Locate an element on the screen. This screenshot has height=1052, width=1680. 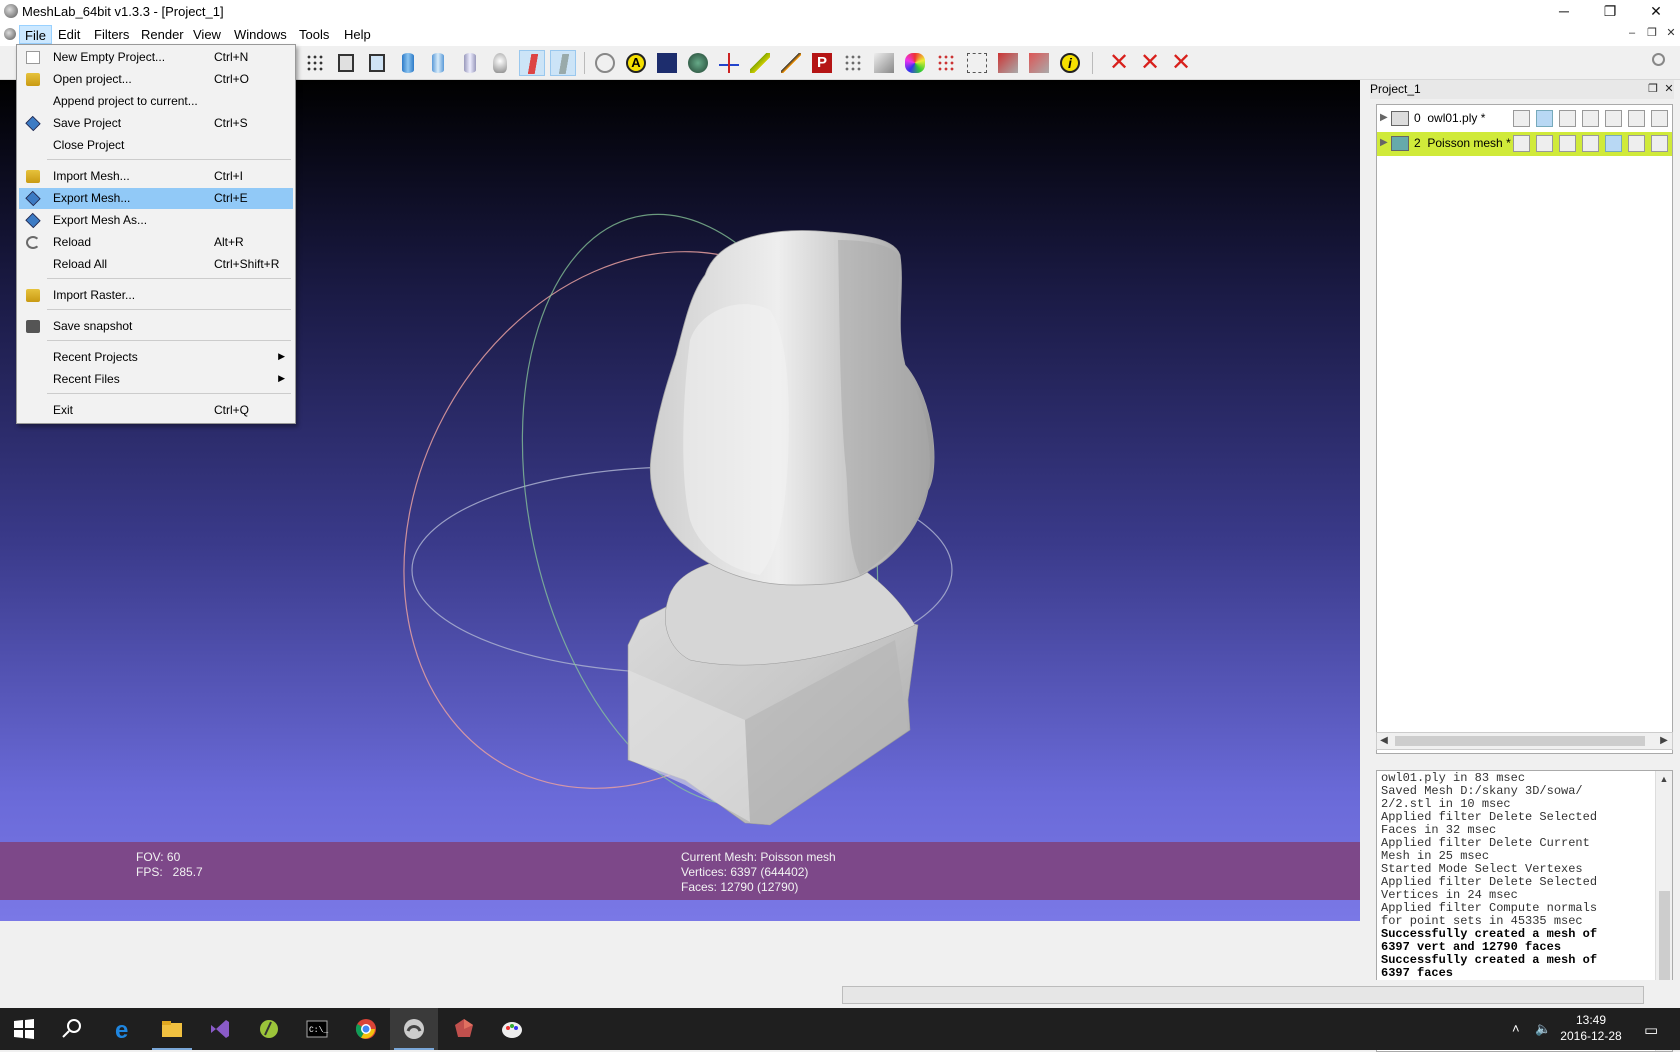
mdi-close-button: ✕ is located at coordinates (1671, 33).